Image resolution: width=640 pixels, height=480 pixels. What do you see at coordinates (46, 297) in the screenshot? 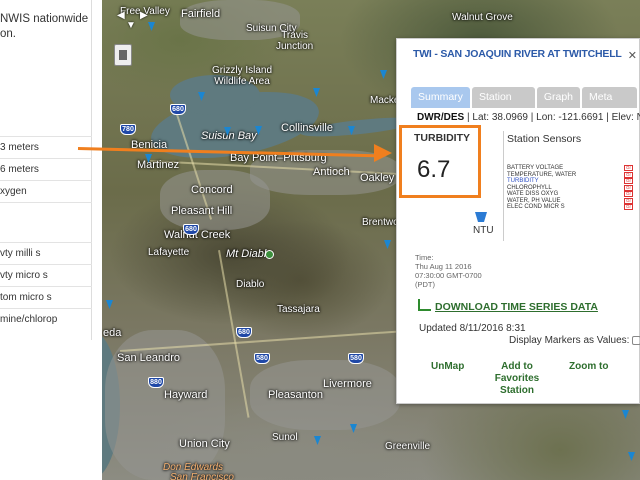
I see `sidebar-item: tom micro s` at bounding box center [46, 297].